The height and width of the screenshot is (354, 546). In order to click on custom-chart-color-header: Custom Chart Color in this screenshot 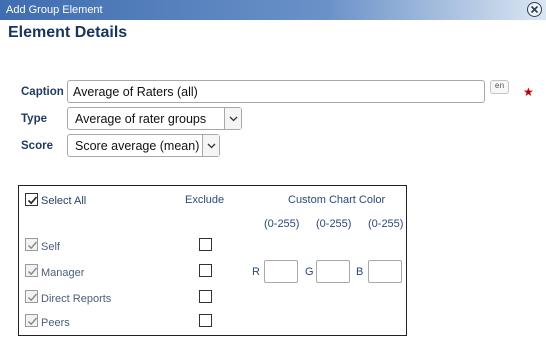, I will do `click(337, 200)`.